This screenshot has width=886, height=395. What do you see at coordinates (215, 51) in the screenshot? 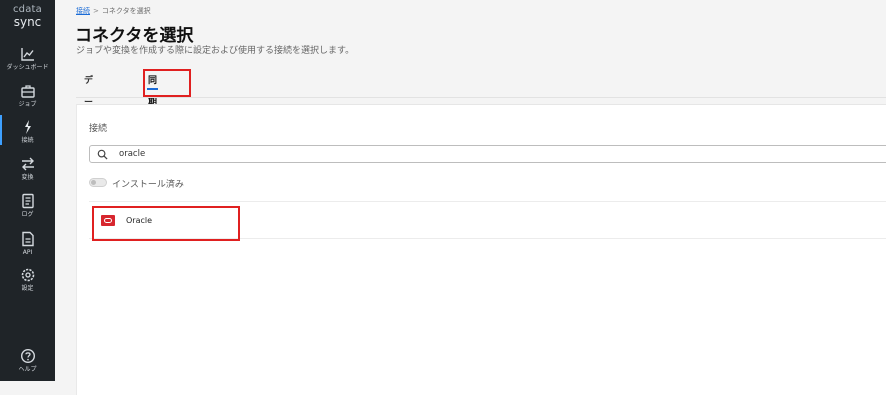
I see `page-subtitle: ジョブや変換を作成する際に設定および使用する接続を選択します。` at bounding box center [215, 51].